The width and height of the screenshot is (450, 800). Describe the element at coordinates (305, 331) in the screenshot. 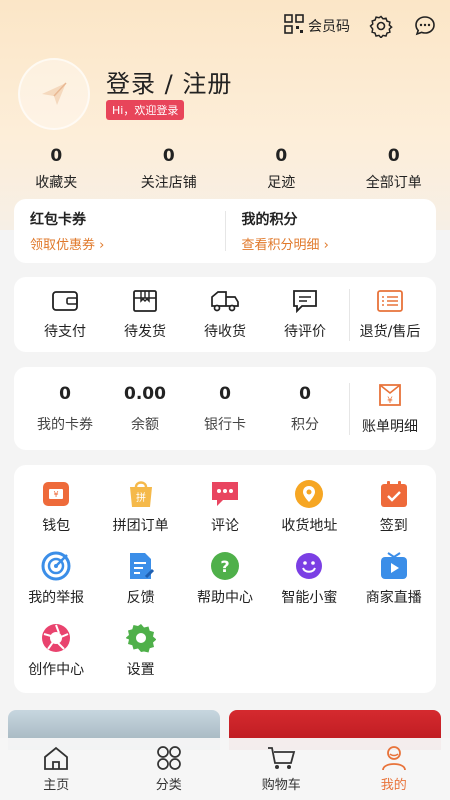

I see `order-label: 待评价` at that location.